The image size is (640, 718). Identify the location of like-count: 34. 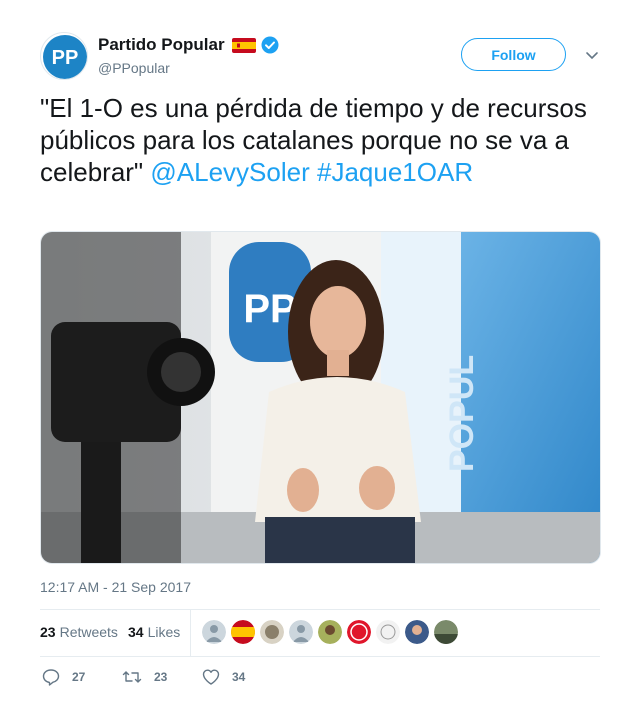
(239, 677).